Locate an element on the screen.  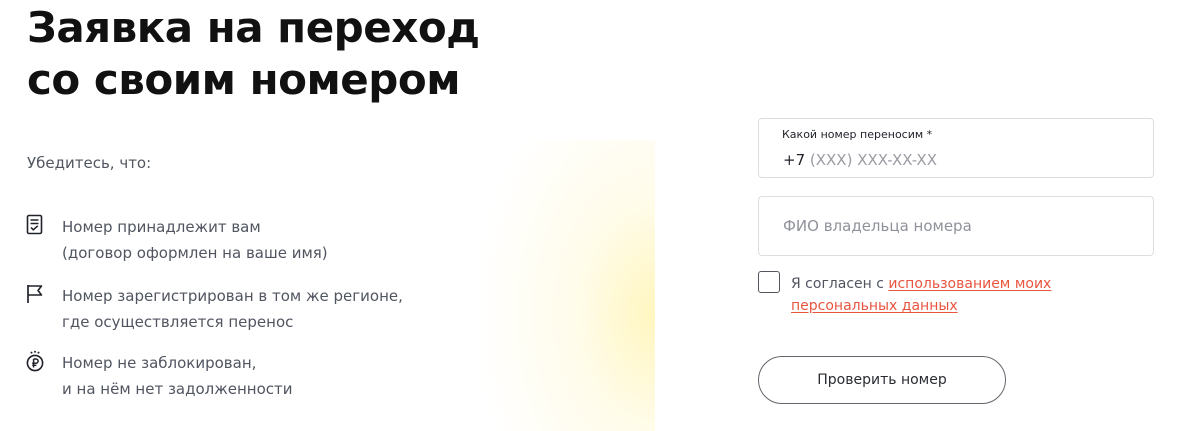
condition-line: (договор оформлен на ваше имя) is located at coordinates (195, 253).